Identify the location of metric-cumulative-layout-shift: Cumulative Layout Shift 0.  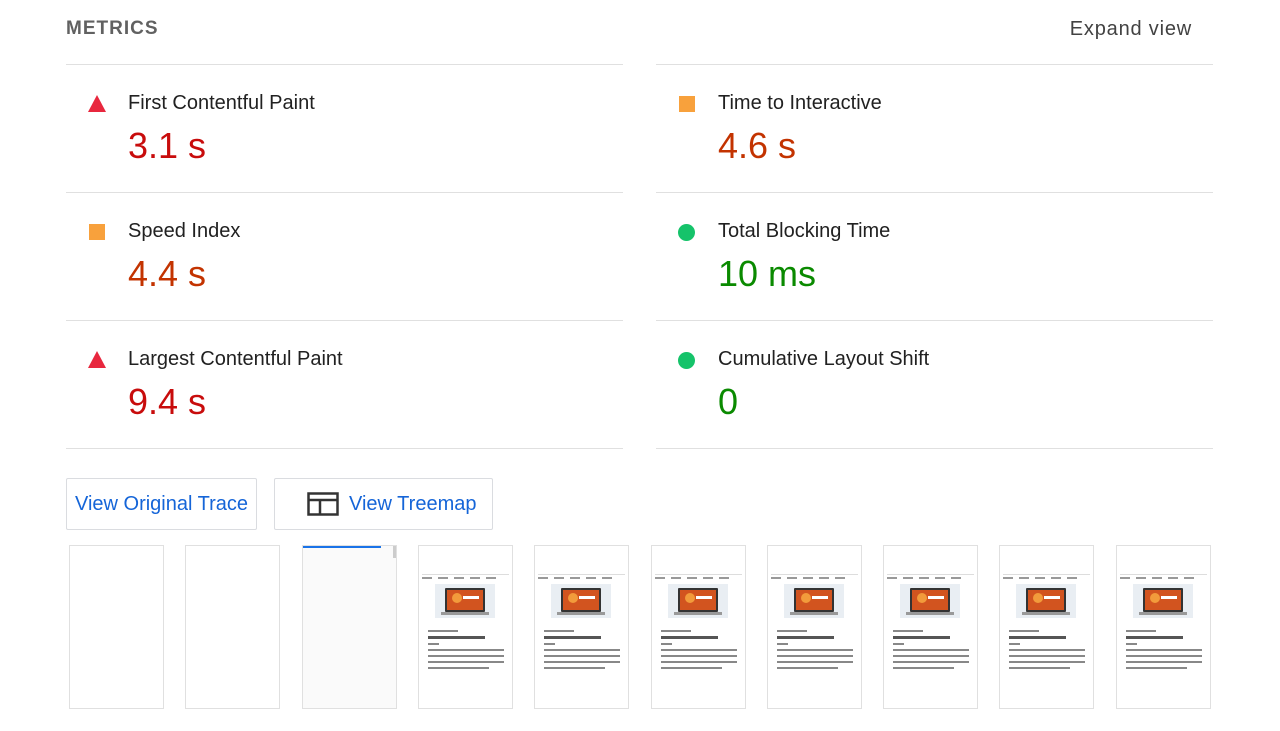
(934, 384).